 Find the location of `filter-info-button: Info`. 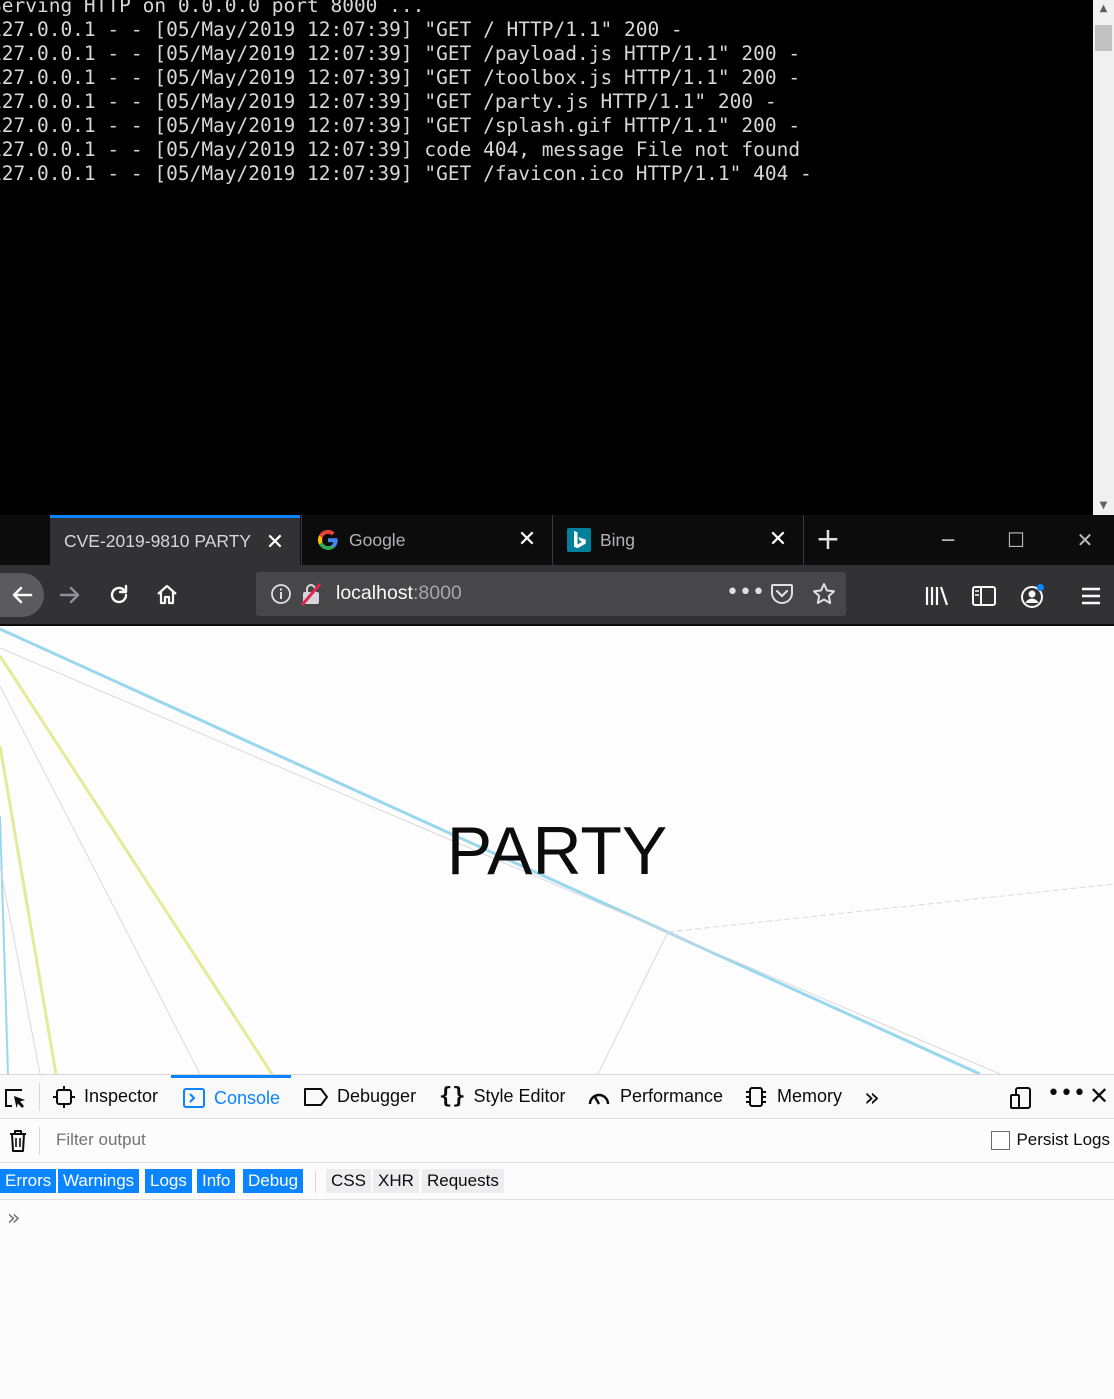

filter-info-button: Info is located at coordinates (216, 1181).